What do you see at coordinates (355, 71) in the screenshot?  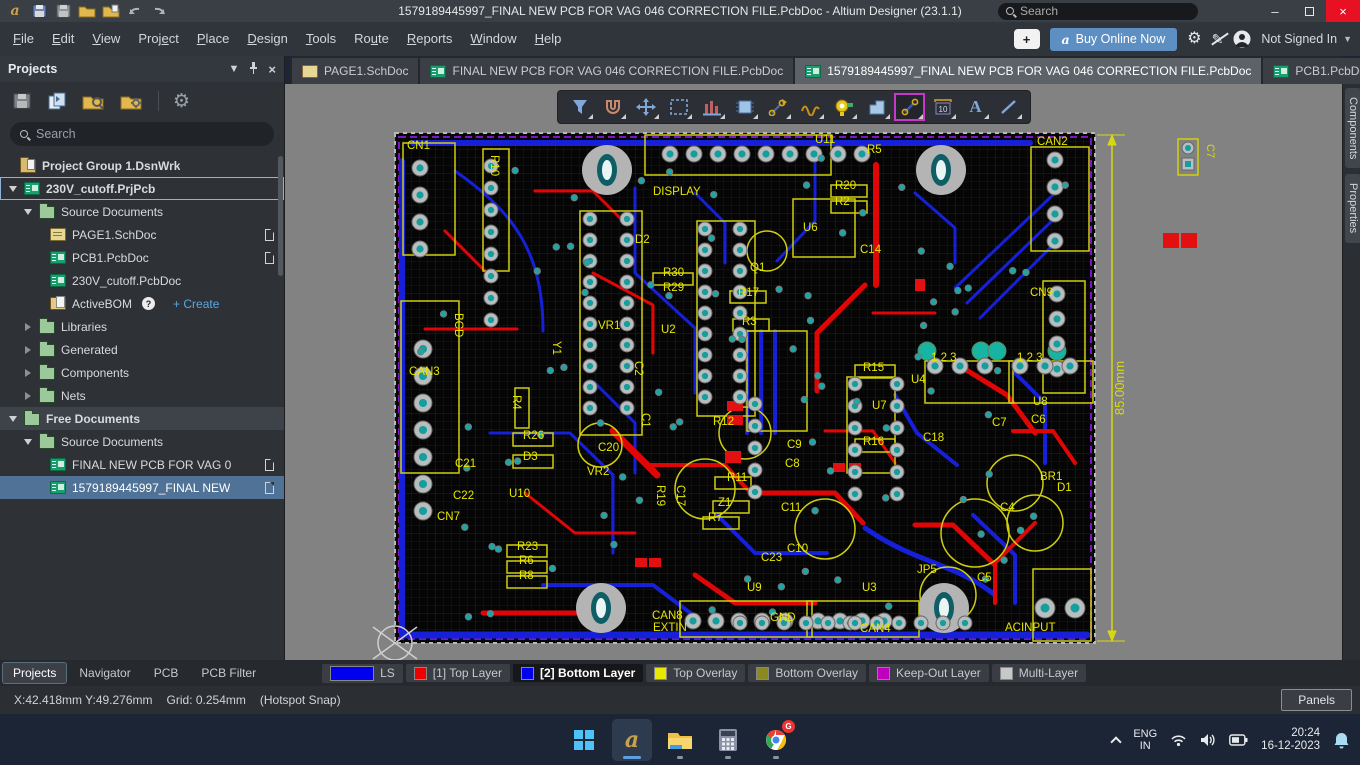 I see `doc-tab-page1-schdoc: PAGE1.SchDoc` at bounding box center [355, 71].